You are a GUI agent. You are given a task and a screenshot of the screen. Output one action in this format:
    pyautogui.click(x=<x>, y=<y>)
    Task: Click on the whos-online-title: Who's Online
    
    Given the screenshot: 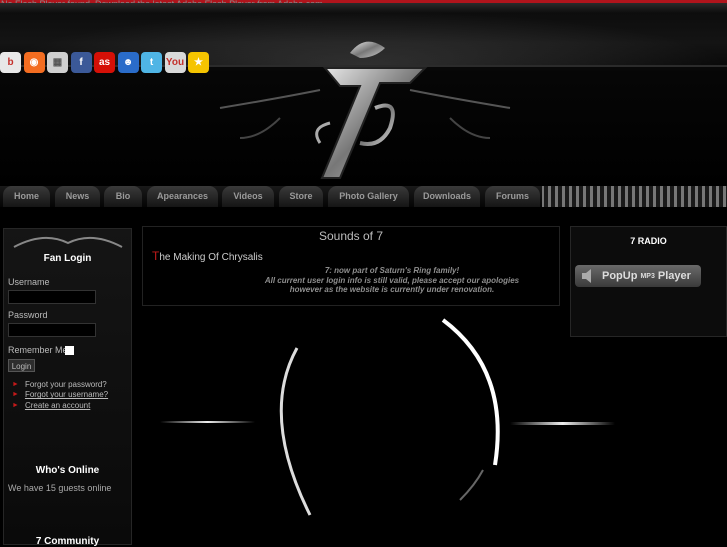 What is the action you would take?
    pyautogui.click(x=67, y=470)
    